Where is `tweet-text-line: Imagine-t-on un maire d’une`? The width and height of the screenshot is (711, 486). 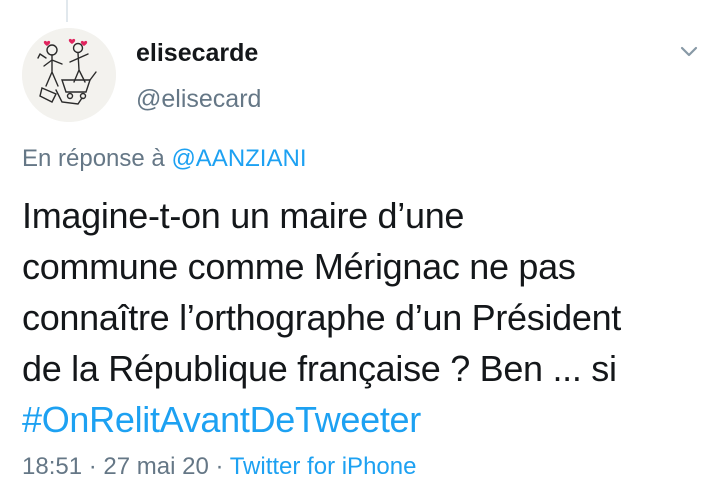 tweet-text-line: Imagine-t-on un maire d’une is located at coordinates (243, 215).